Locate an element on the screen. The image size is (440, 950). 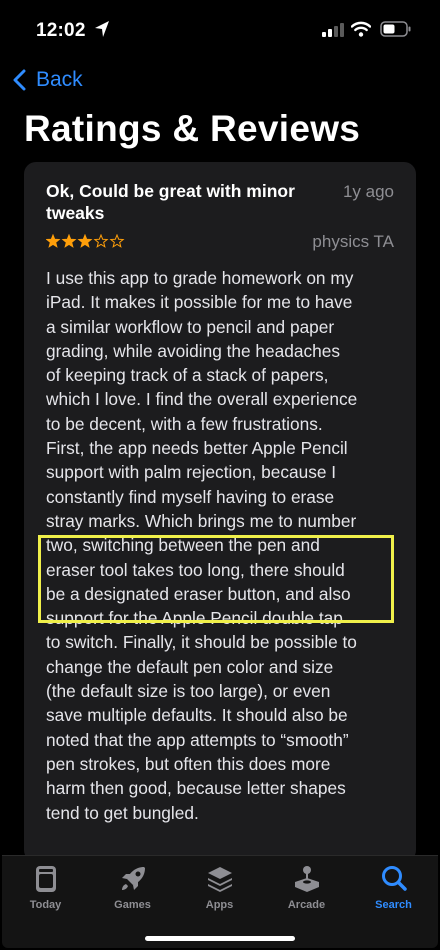
highlight-box is located at coordinates (216, 579).